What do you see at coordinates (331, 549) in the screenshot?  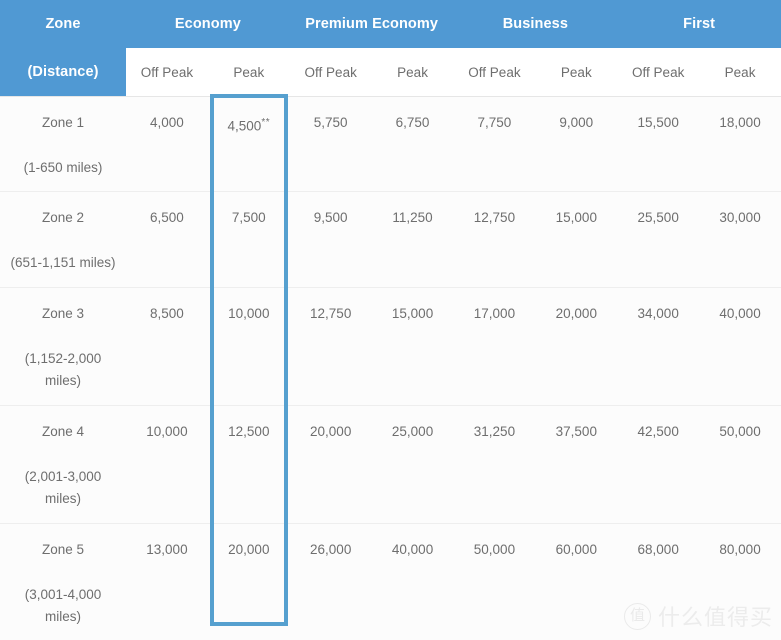 I see `award-value: 26,000` at bounding box center [331, 549].